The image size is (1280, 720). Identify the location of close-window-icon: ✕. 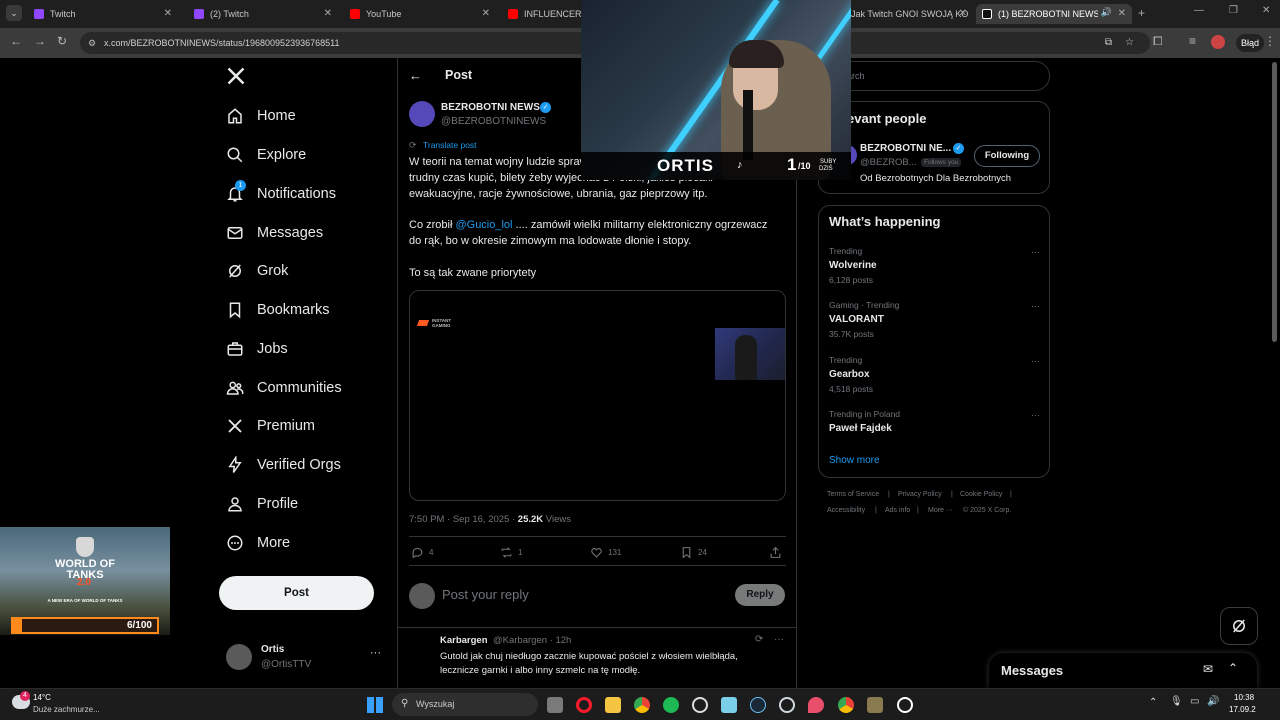
(1266, 10).